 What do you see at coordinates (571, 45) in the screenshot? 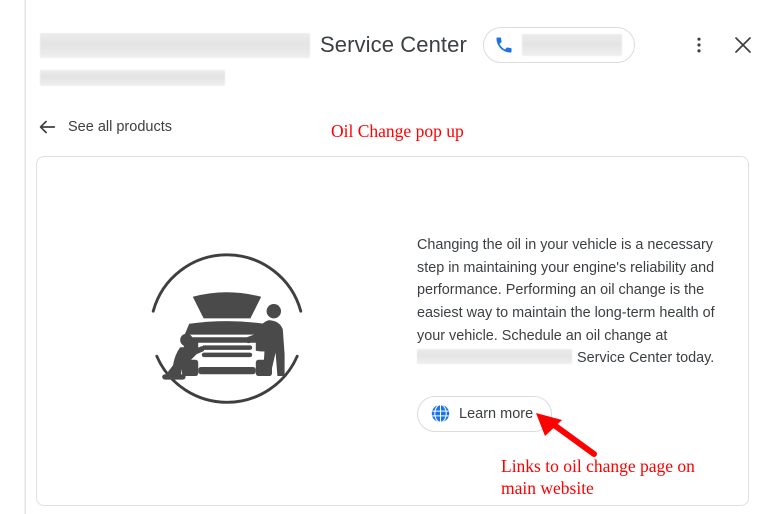
I see `phone-number-redacted` at bounding box center [571, 45].